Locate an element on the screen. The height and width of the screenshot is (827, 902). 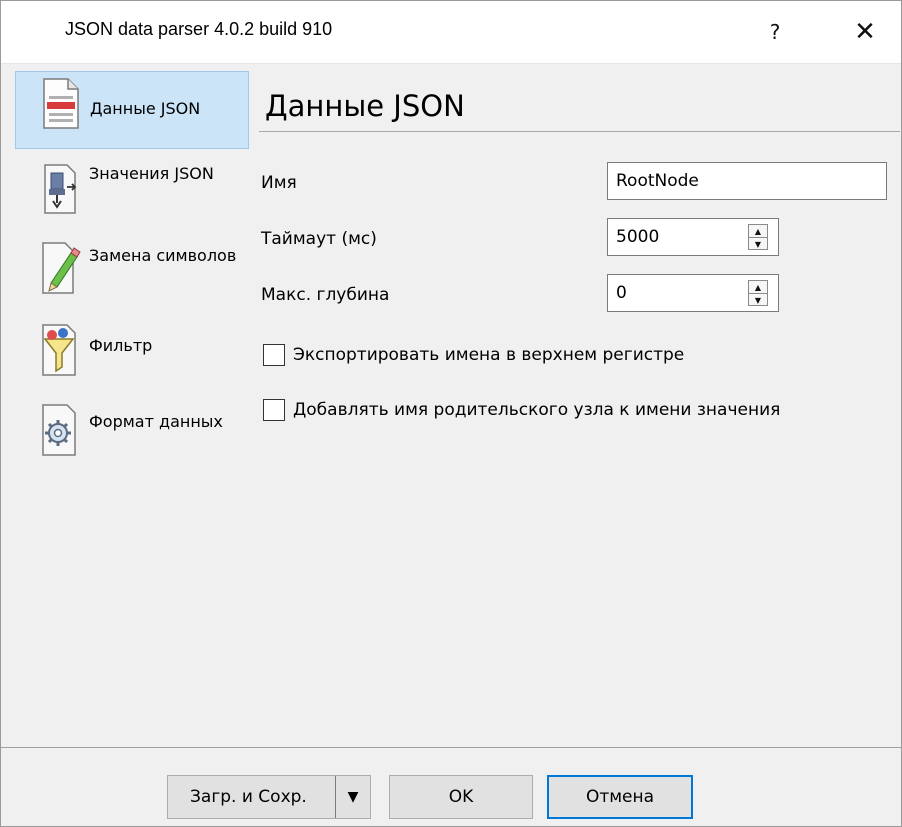
help-button: ? is located at coordinates (775, 32).